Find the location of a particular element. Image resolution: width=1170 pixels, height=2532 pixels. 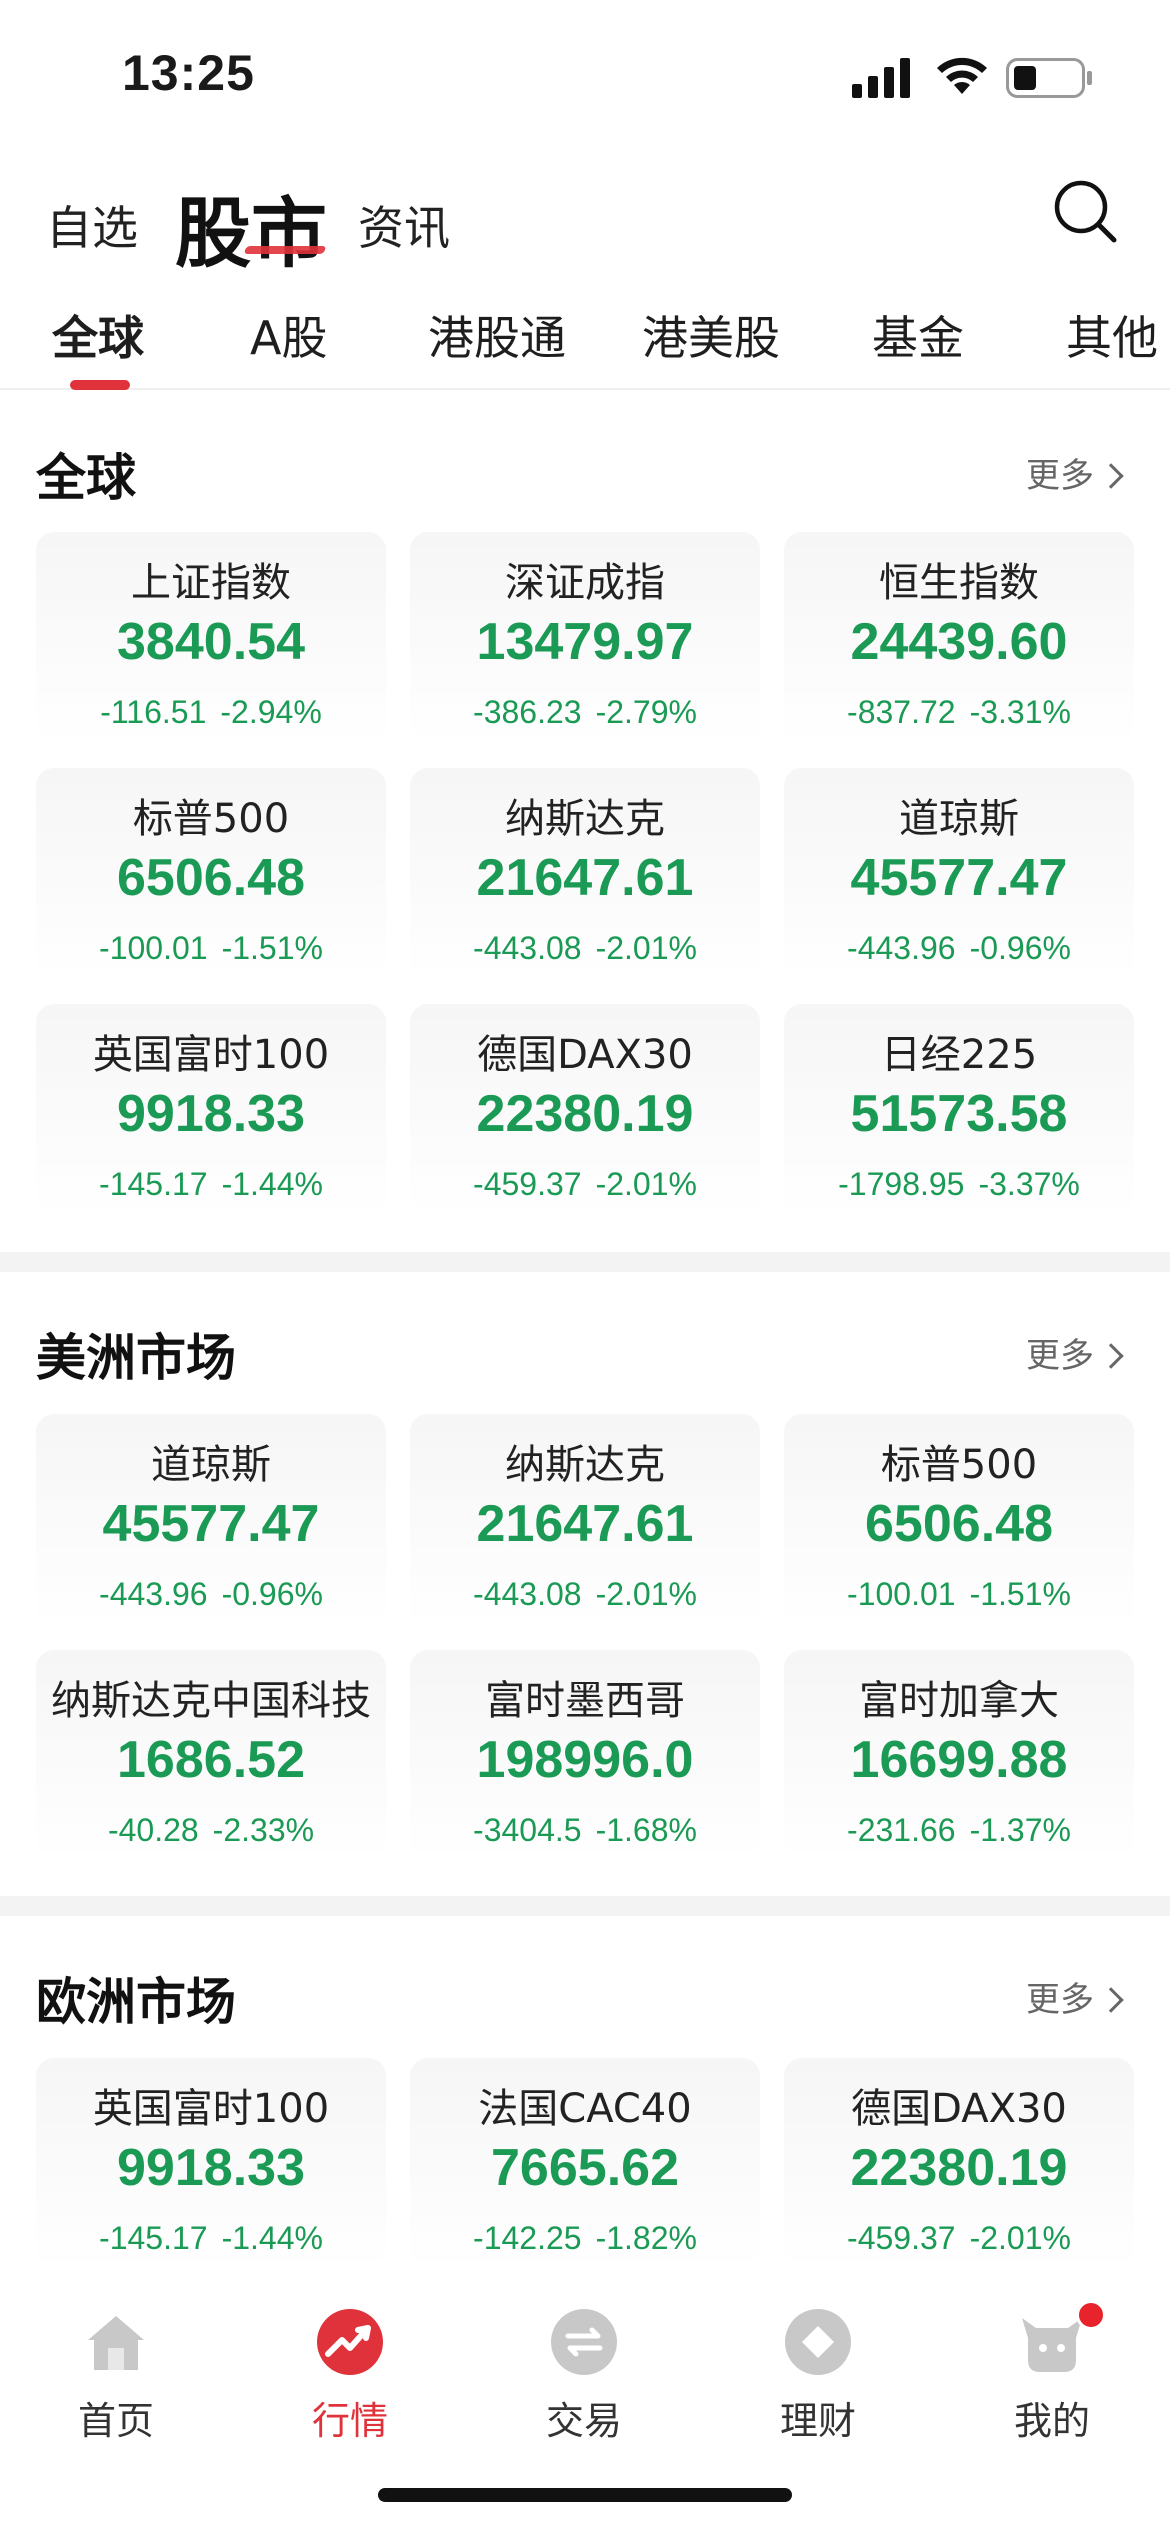

index-name: 上证指数 is located at coordinates (211, 583).